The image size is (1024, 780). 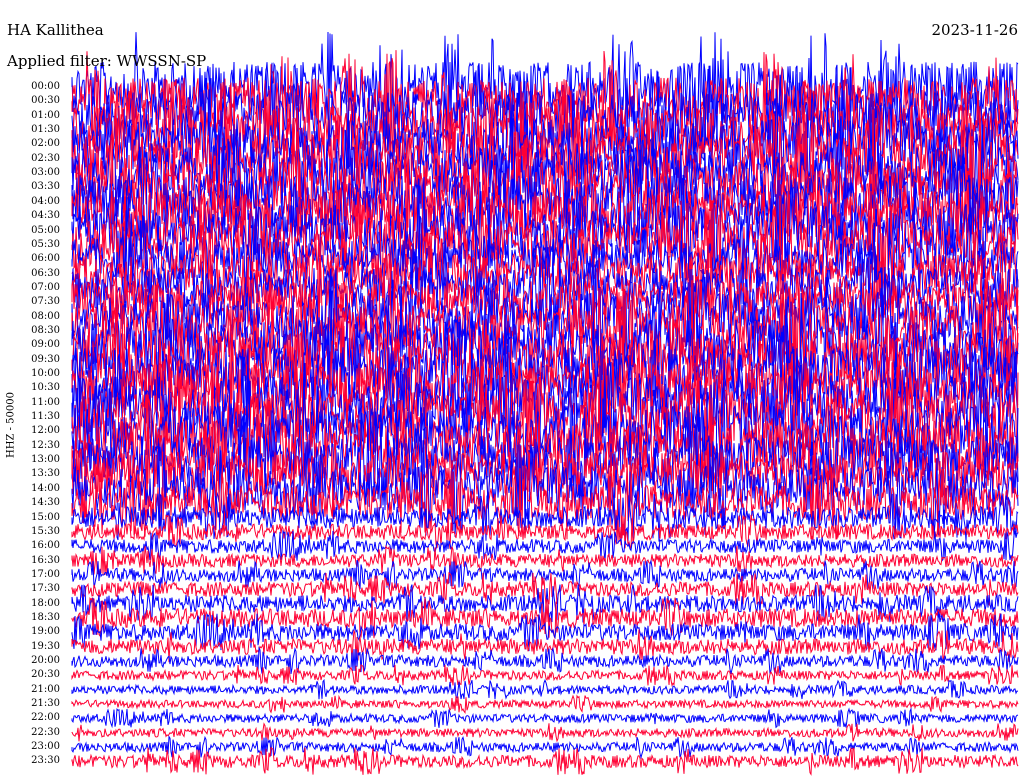 I want to click on time-tick-label: 13:00, so click(x=45, y=460).